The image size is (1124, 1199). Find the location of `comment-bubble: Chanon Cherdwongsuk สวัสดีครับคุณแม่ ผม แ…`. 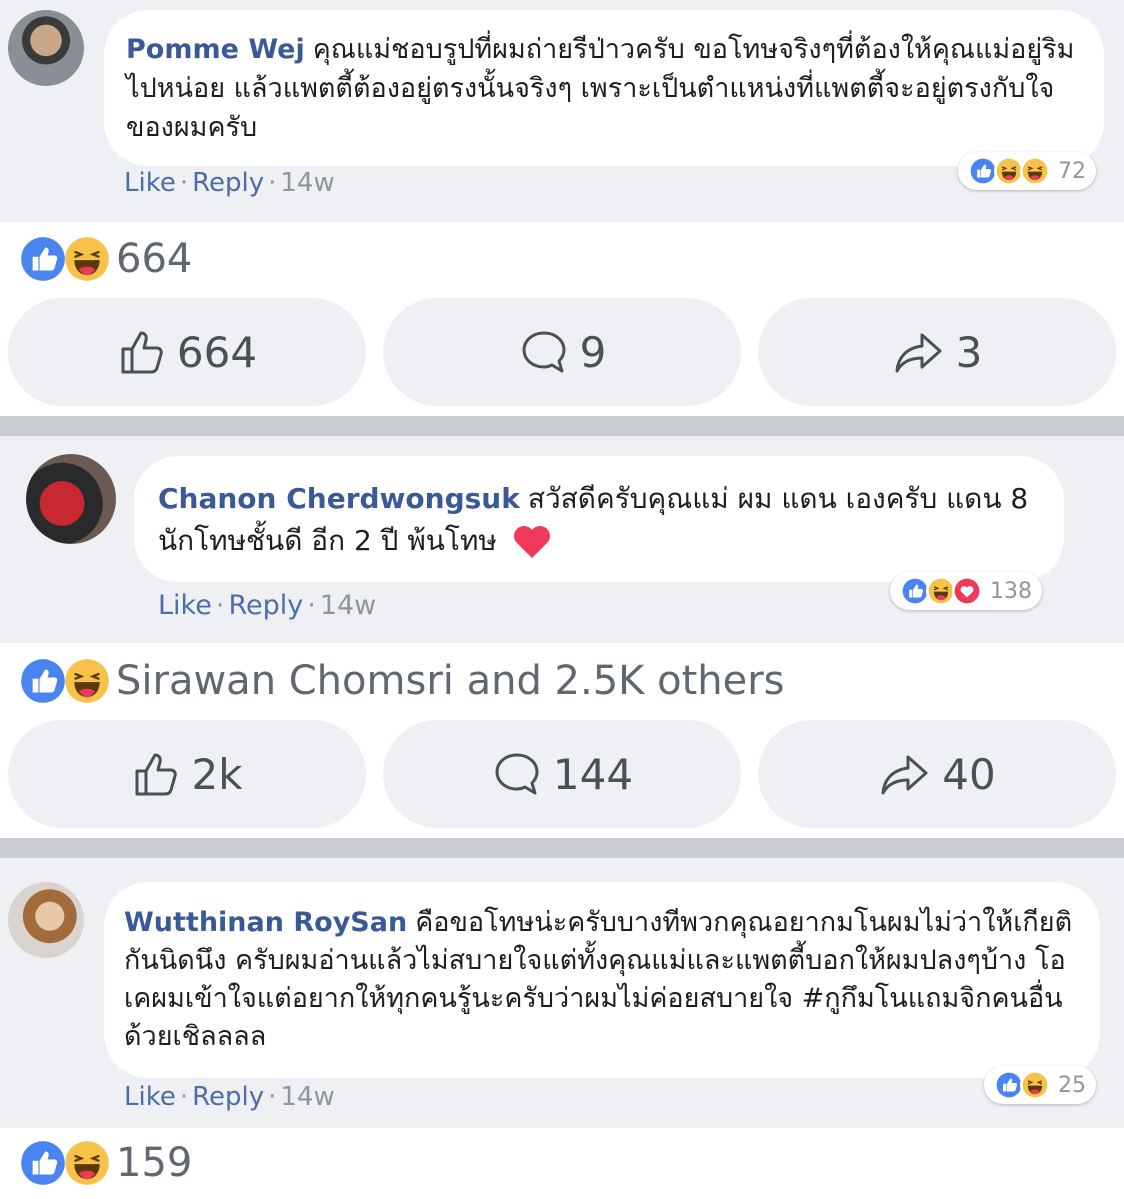

comment-bubble: Chanon Cherdwongsuk สวัสดีครับคุณแม่ ผม แ… is located at coordinates (599, 519).